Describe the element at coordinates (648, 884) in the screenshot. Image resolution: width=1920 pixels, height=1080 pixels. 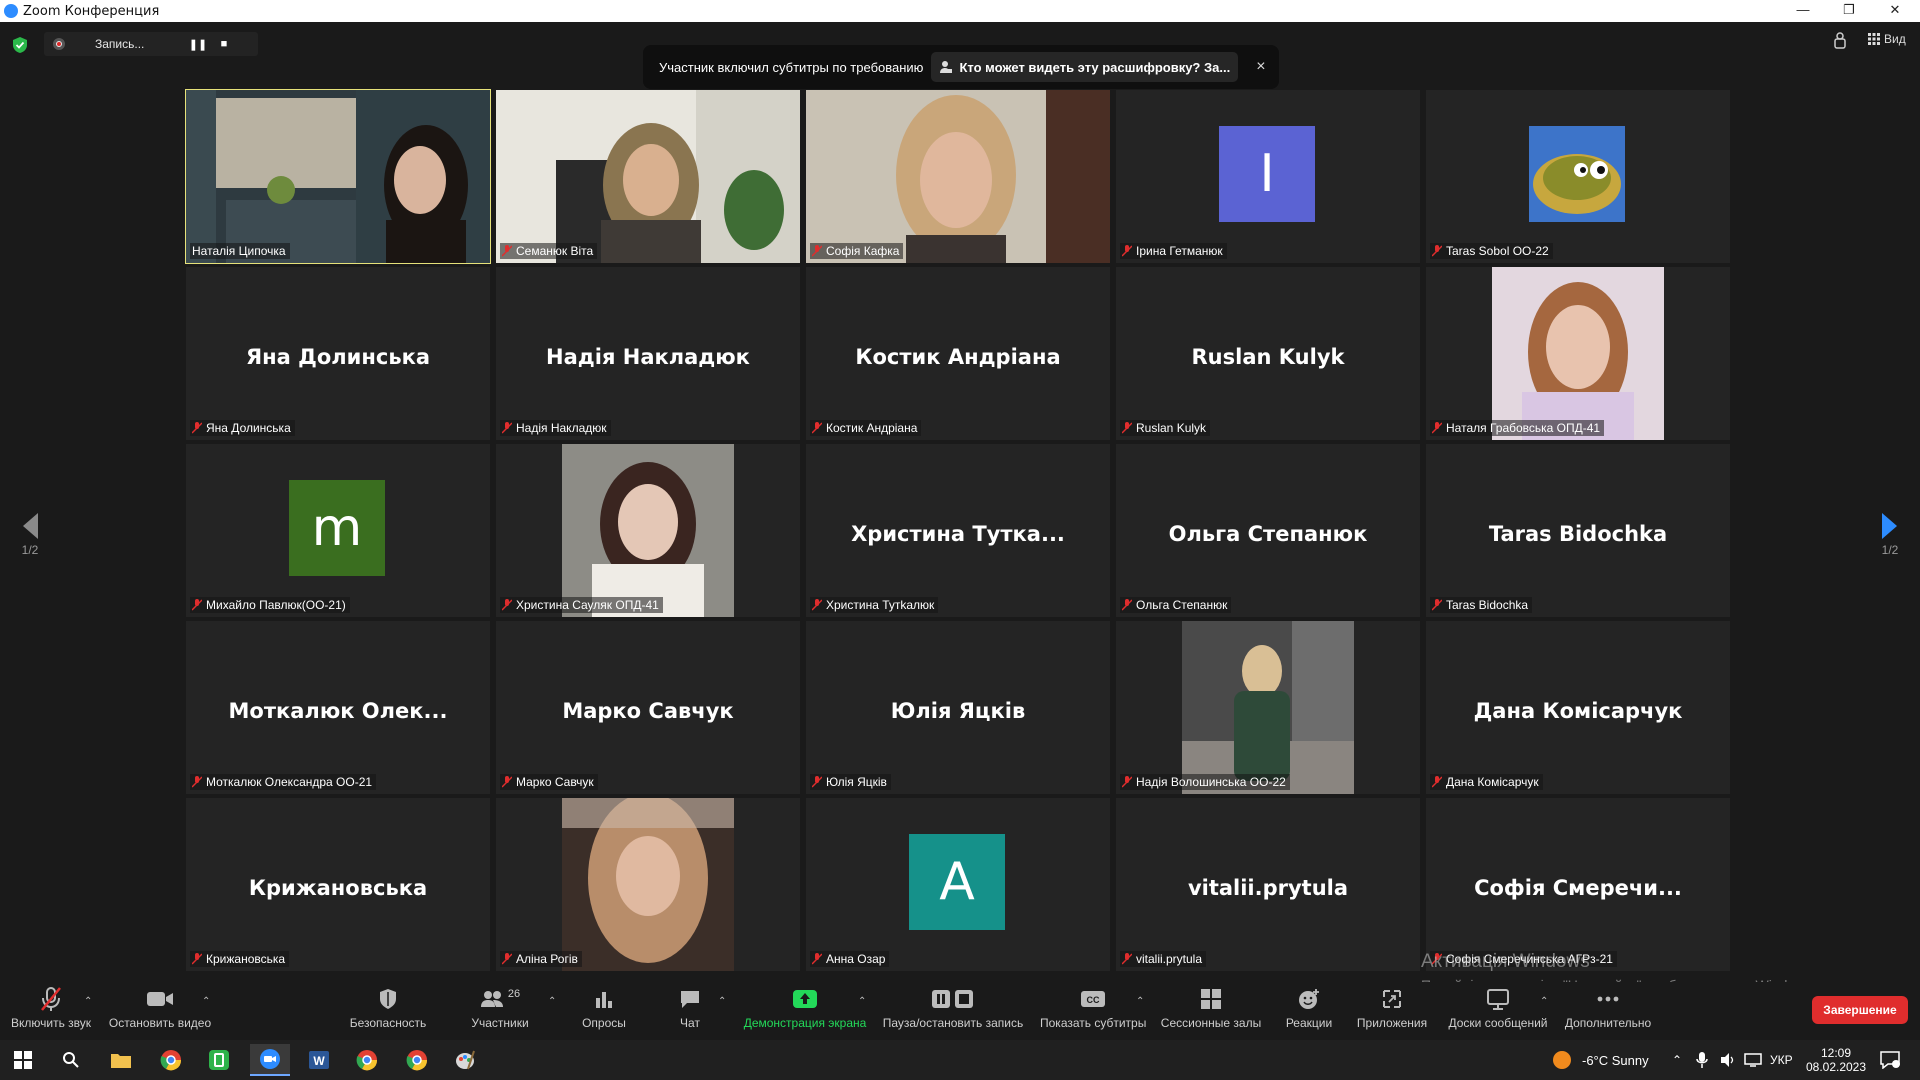
I see `participant-tile: Аліна Рогів` at that location.